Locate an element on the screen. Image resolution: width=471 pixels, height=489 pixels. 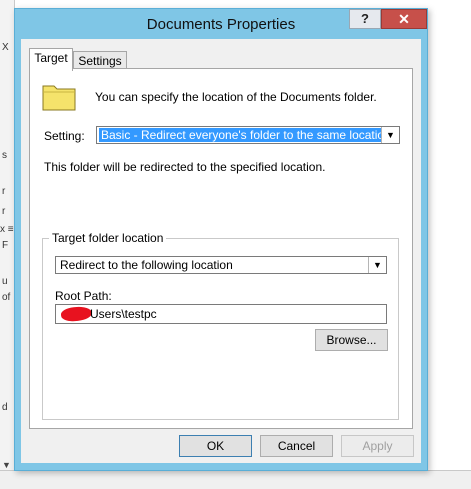
root-path-input: Users\testpc is located at coordinates (221, 314).